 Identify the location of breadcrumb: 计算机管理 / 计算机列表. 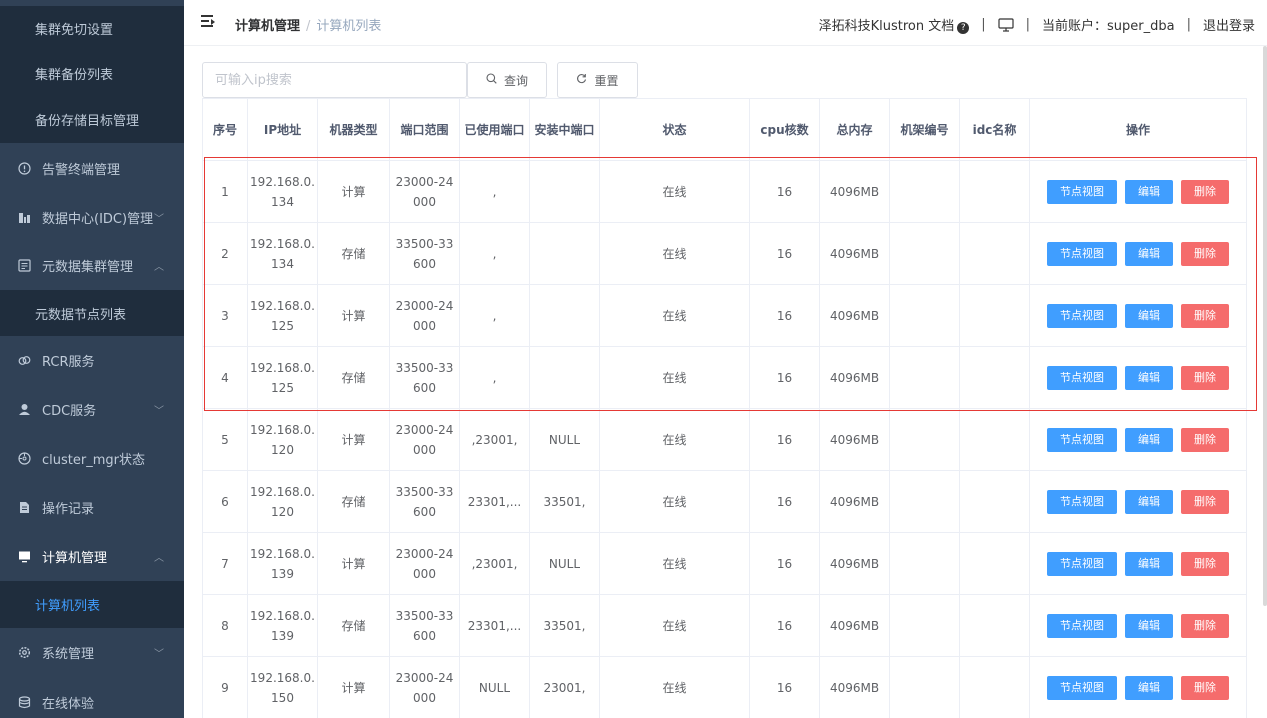
(308, 24).